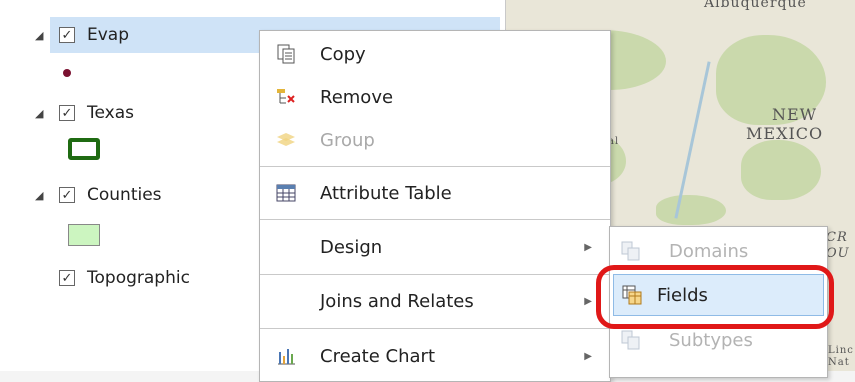  I want to click on map-label-cr: CR, so click(837, 237).